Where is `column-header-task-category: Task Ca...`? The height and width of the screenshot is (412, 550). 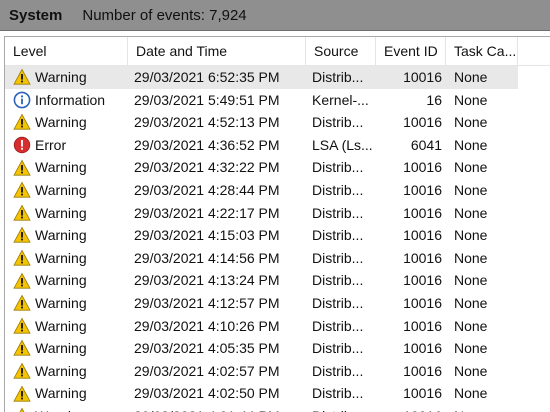 column-header-task-category: Task Ca... is located at coordinates (482, 51).